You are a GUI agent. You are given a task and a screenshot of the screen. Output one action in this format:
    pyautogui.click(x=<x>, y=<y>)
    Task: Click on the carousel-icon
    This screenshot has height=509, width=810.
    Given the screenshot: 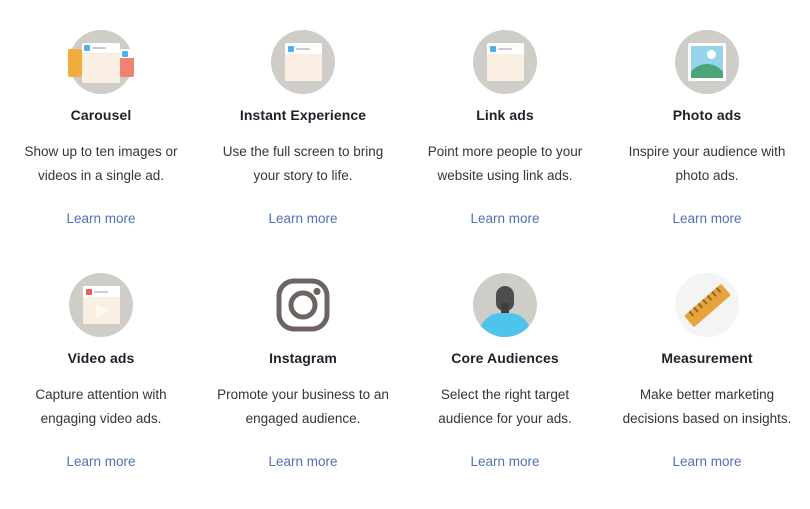 What is the action you would take?
    pyautogui.click(x=101, y=62)
    